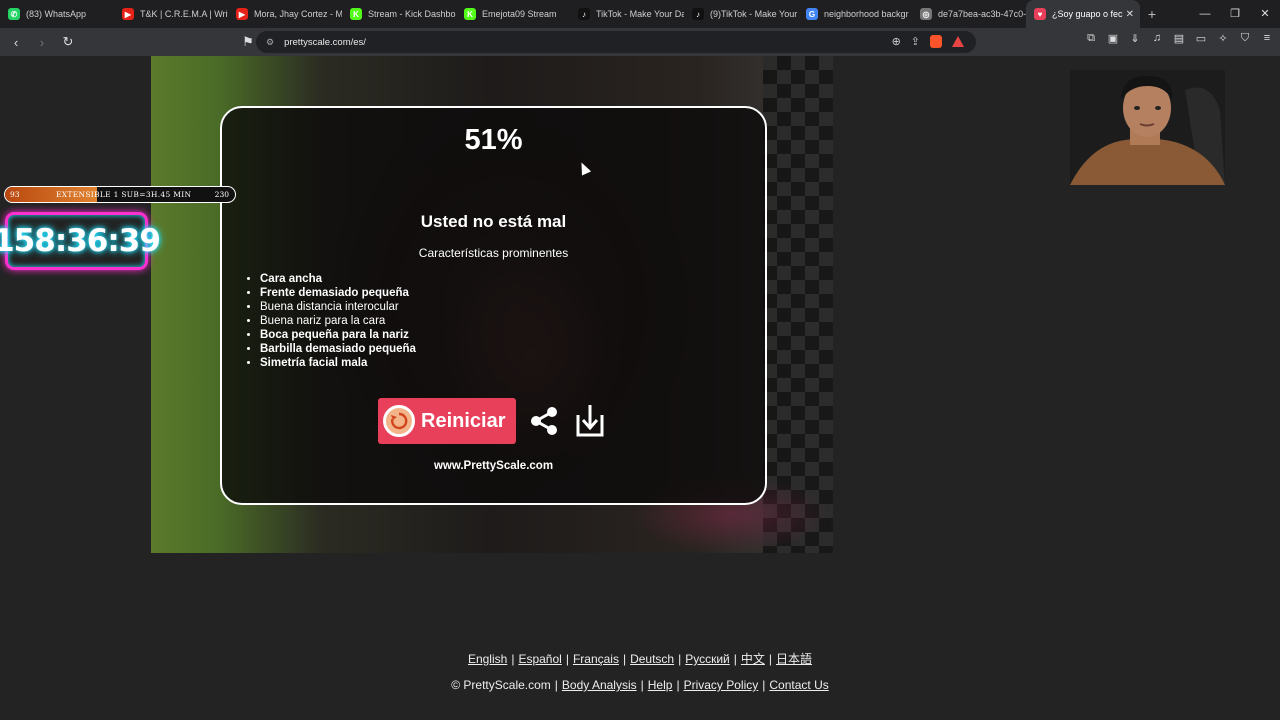 The width and height of the screenshot is (1280, 720). What do you see at coordinates (16, 42) in the screenshot?
I see `back-icon: ‹` at bounding box center [16, 42].